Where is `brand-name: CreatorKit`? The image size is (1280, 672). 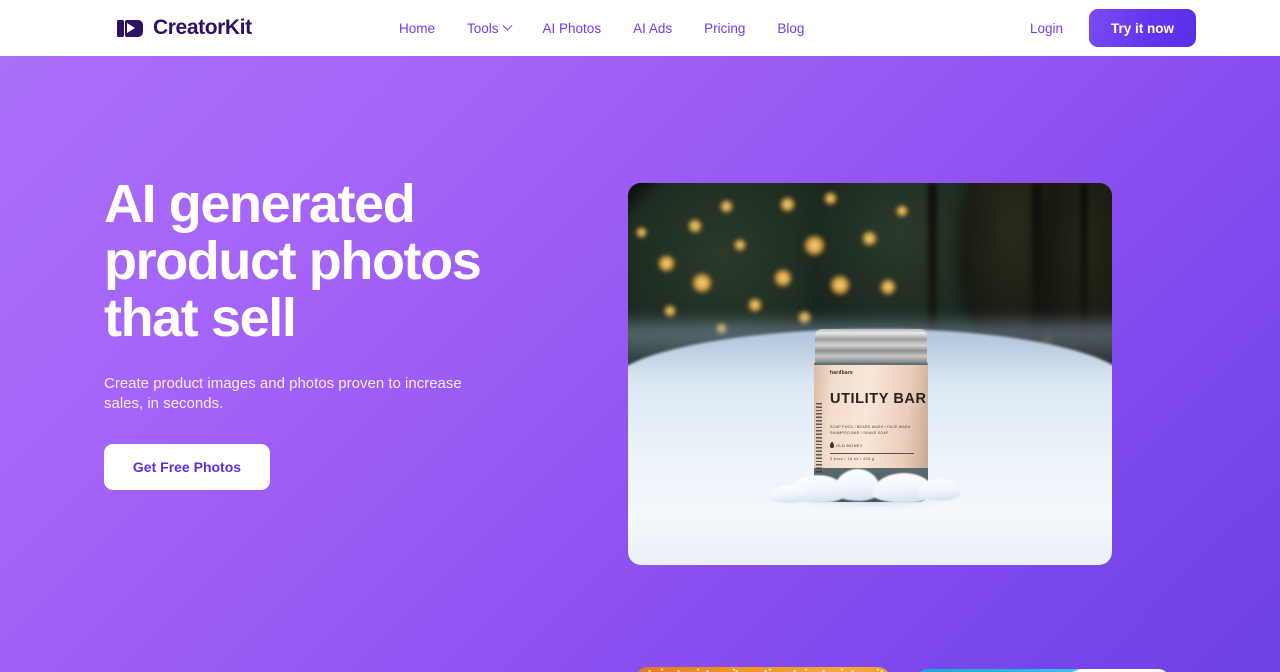 brand-name: CreatorKit is located at coordinates (202, 27).